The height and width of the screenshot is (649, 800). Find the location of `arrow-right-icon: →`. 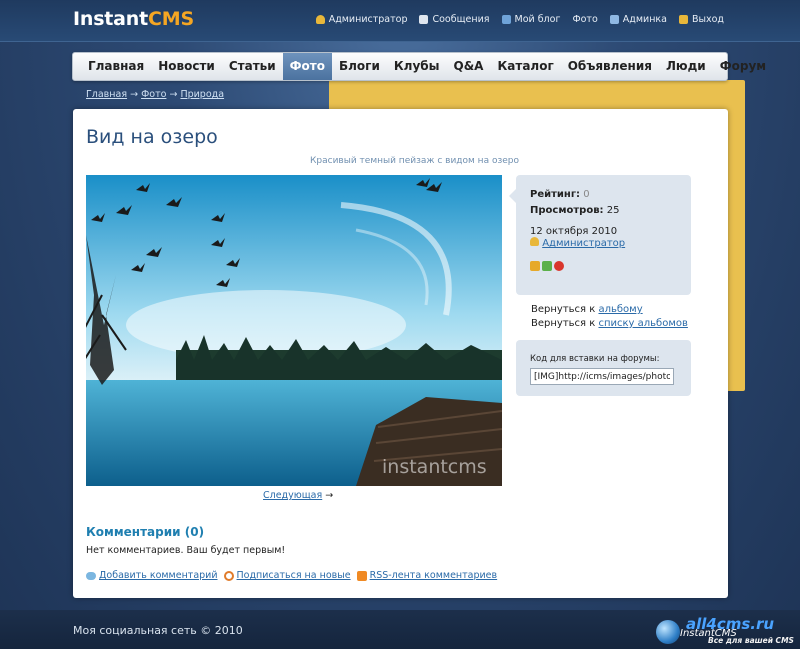

arrow-right-icon: → is located at coordinates (329, 495).